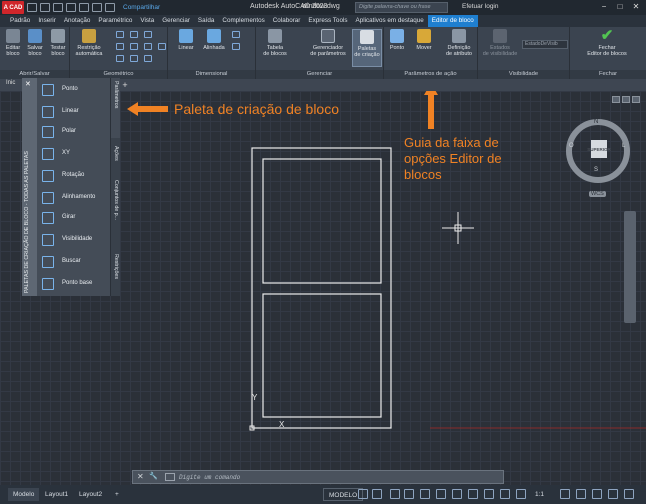  What do you see at coordinates (607, 42) in the screenshot?
I see `close-block-editor-button: ✔ Fechar Editor de blocos` at bounding box center [607, 42].